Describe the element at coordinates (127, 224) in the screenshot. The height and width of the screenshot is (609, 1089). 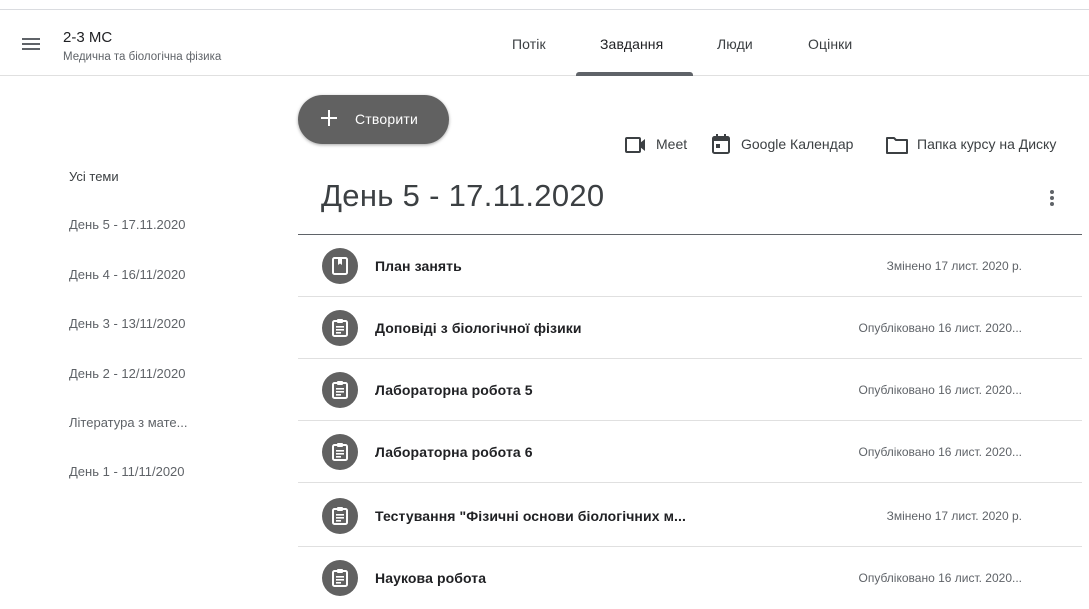
I see `sidebar-item-day5: День 5 - 17.11.2020` at that location.